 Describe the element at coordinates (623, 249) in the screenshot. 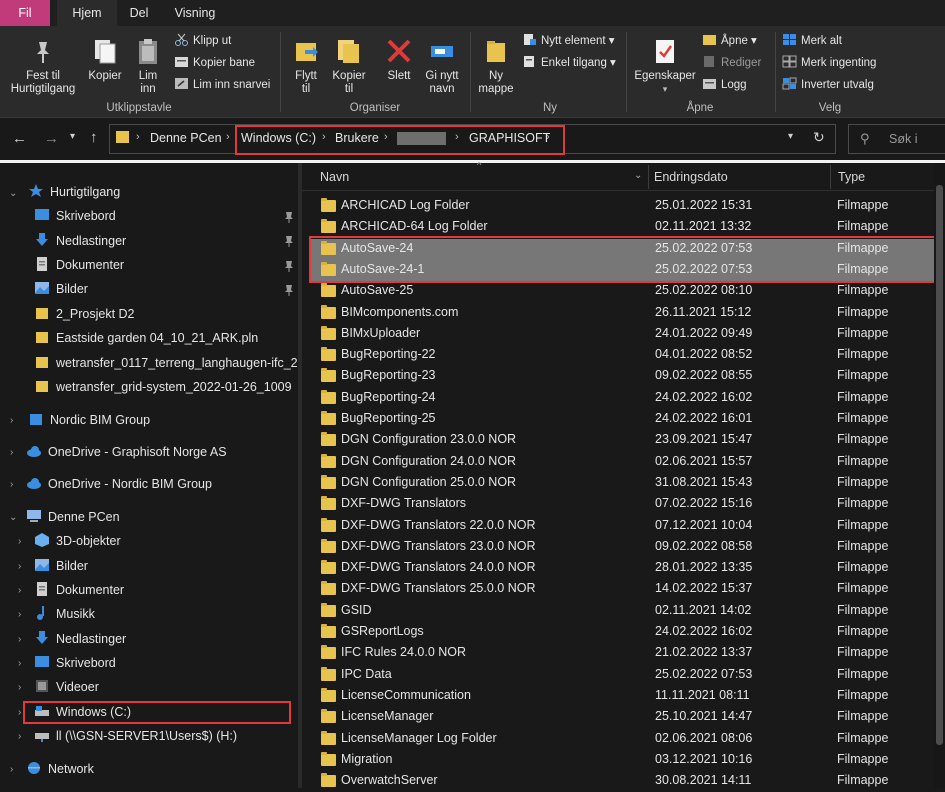

I see `table-row: AutoSave-24 25.02.2022 07:53 Filmappe` at that location.